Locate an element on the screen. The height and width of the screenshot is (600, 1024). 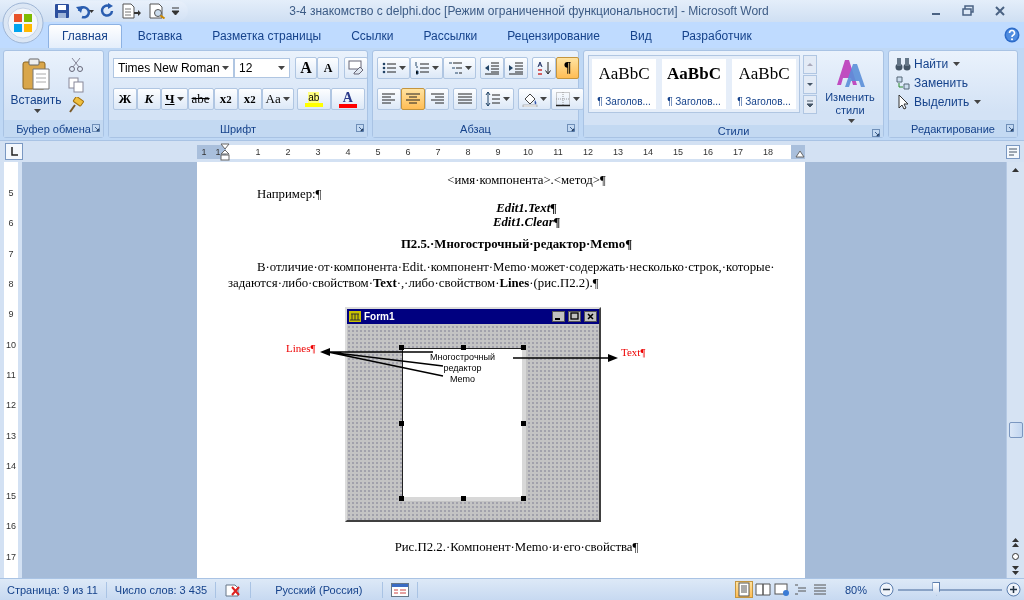
ruler-number: 11 is located at coordinates (558, 151).